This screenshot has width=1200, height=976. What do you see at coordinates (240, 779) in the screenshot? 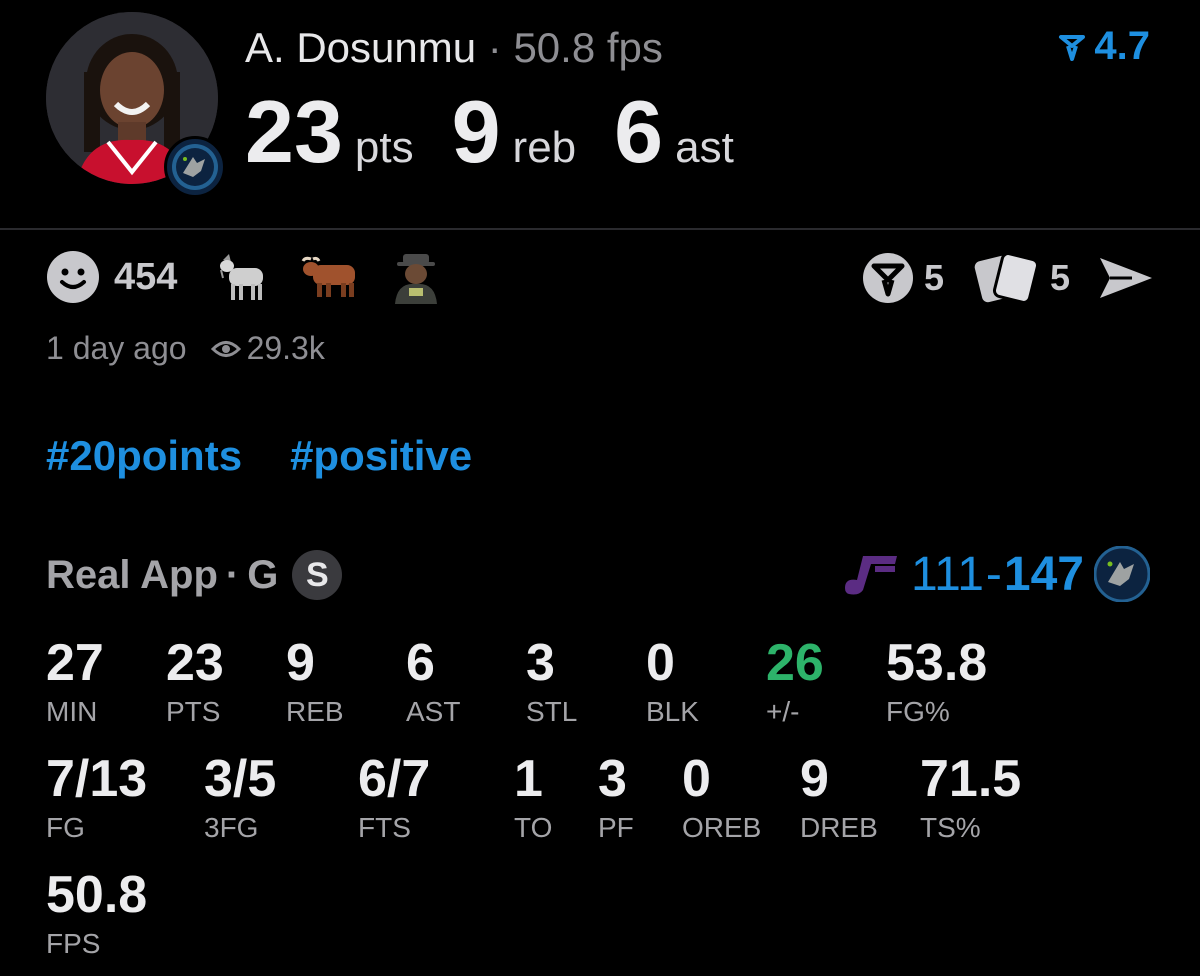
I see `stat-value: 3/5` at bounding box center [240, 779].